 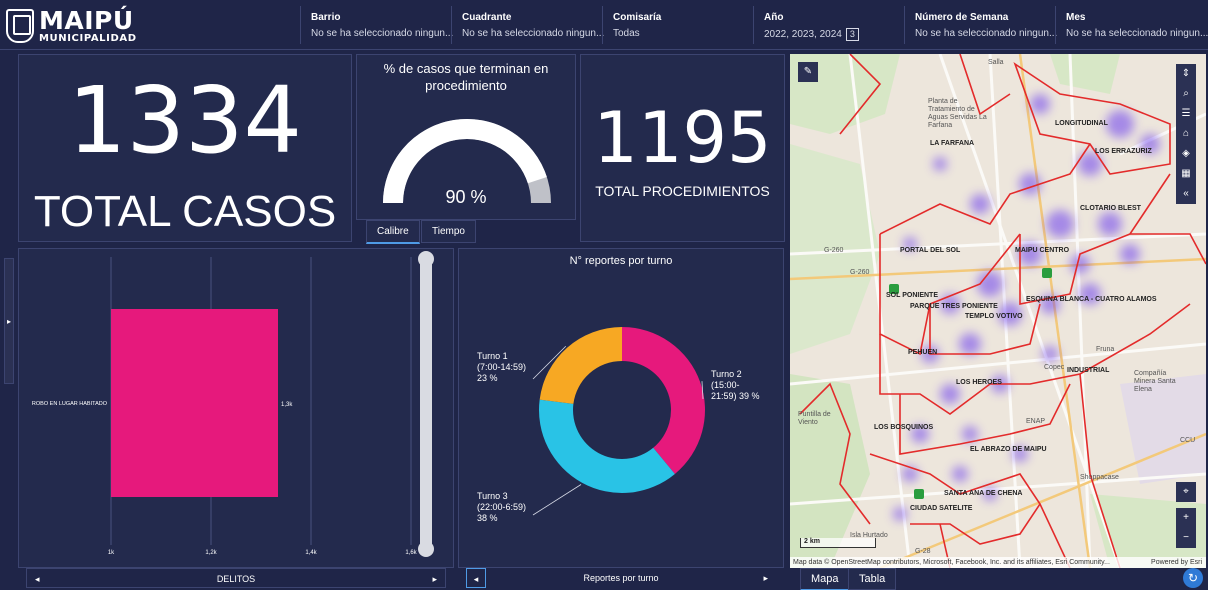 I want to click on bar-prev-arrow: ◂, so click(x=37, y=579).